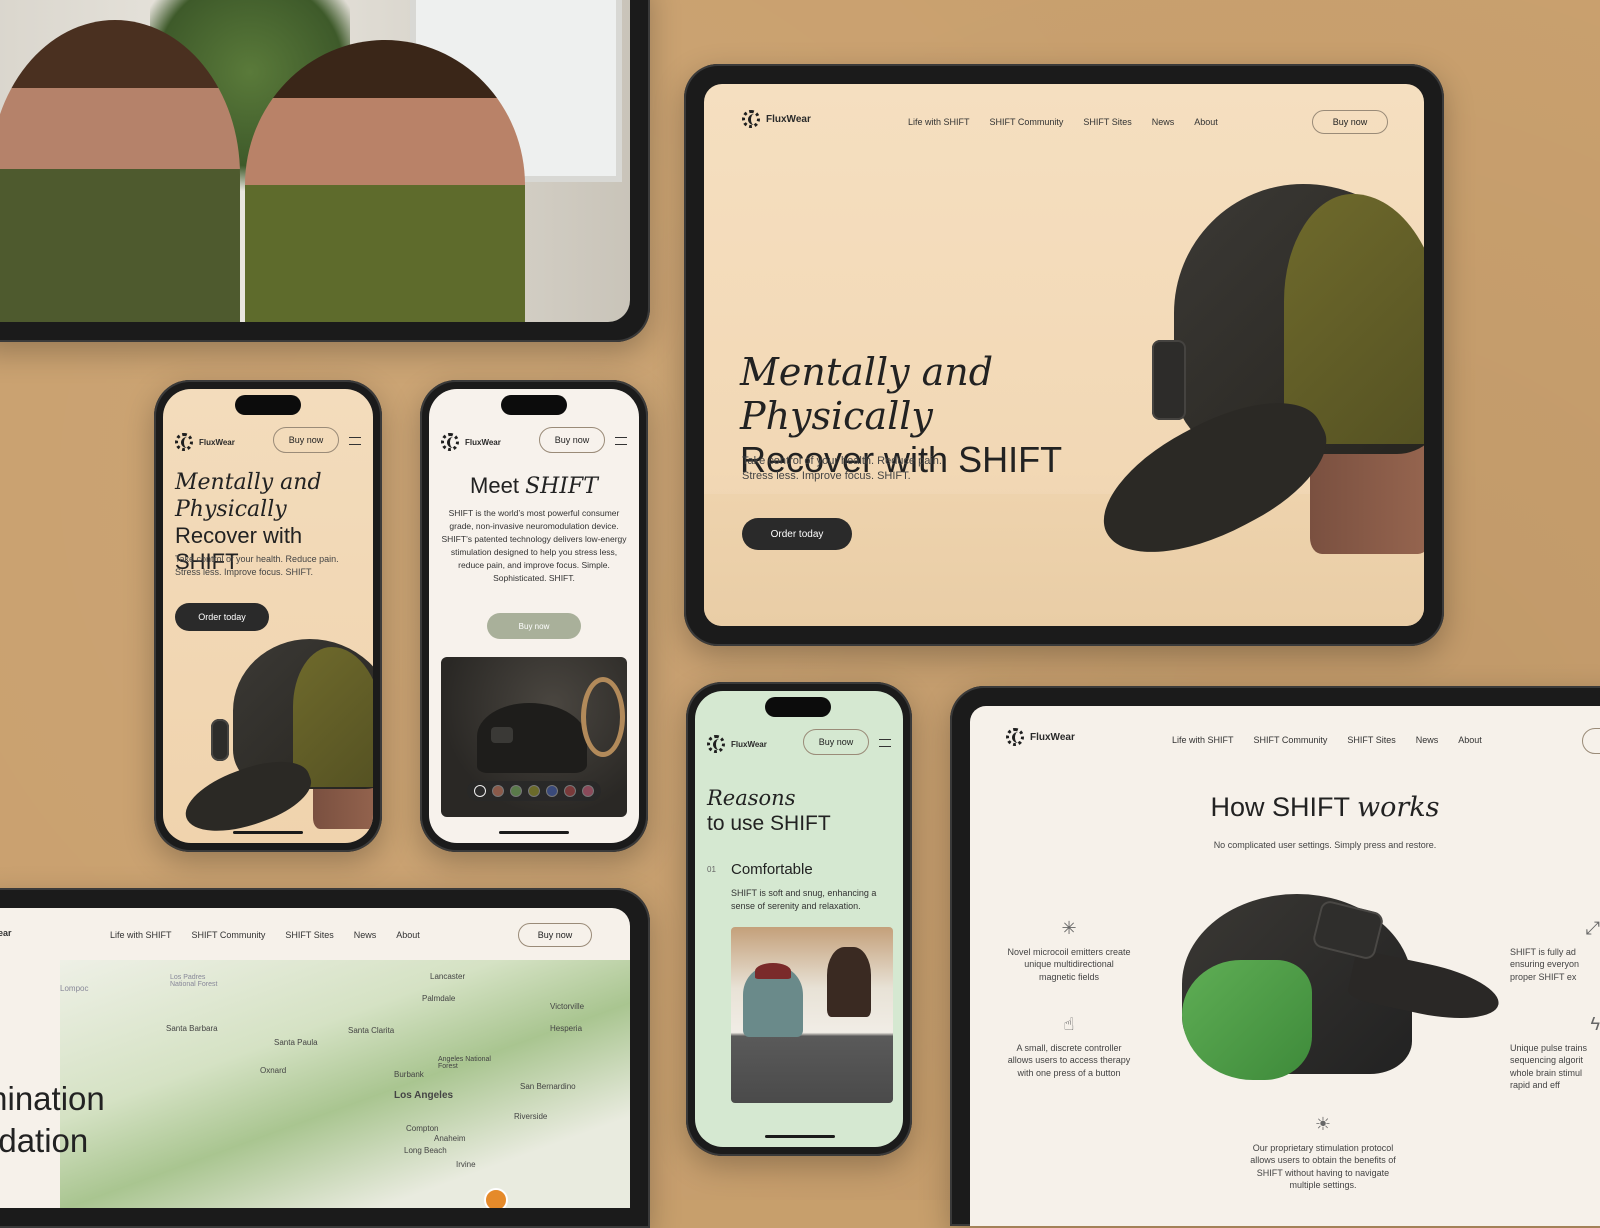 The image size is (1600, 1228). I want to click on mobile-title-italic: Mentally and Physically, so click(248, 496).